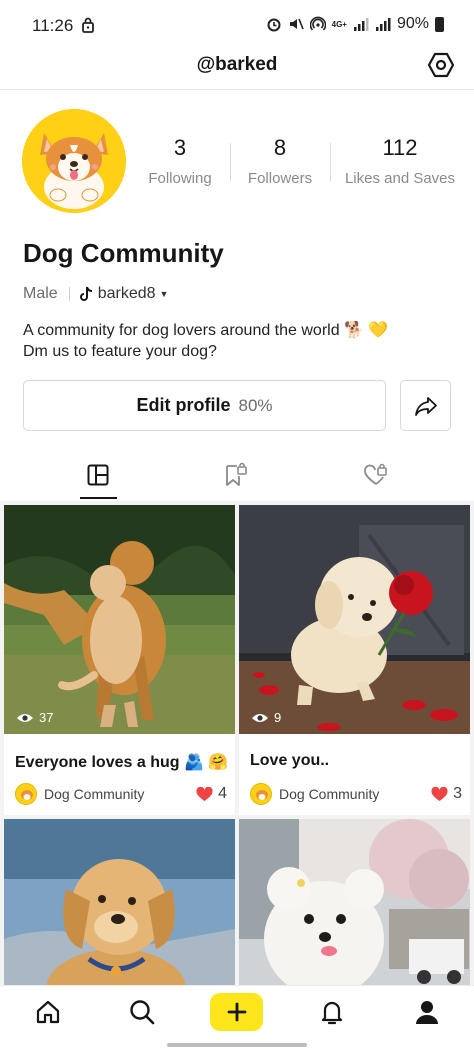 This screenshot has height=1053, width=474. What do you see at coordinates (237, 1045) in the screenshot?
I see `home-indicator` at bounding box center [237, 1045].